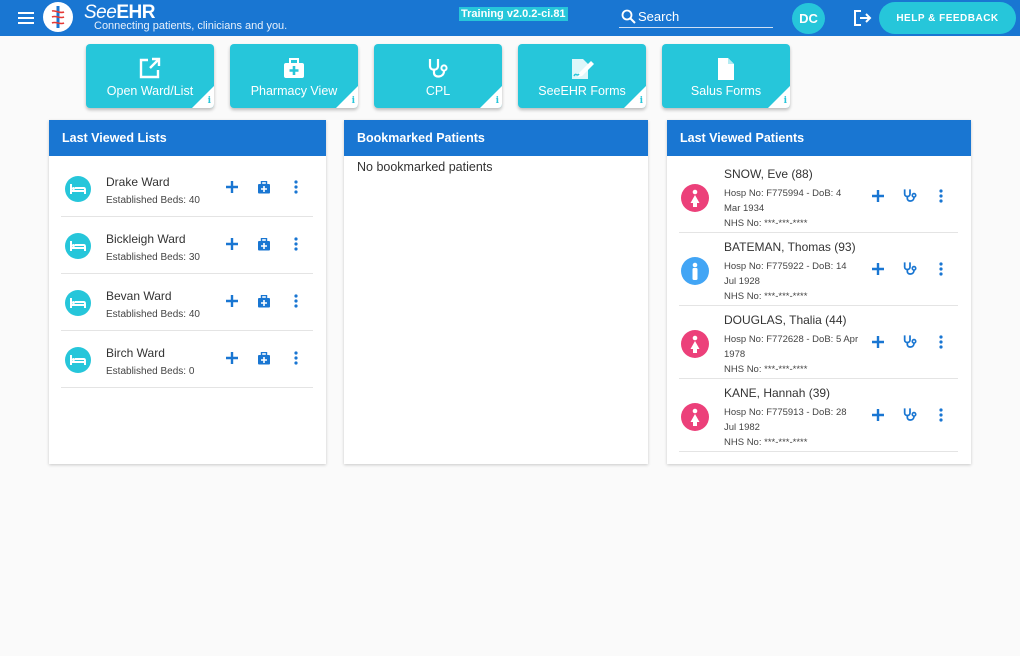 The image size is (1020, 656). Describe the element at coordinates (695, 271) in the screenshot. I see `male-icon` at that location.